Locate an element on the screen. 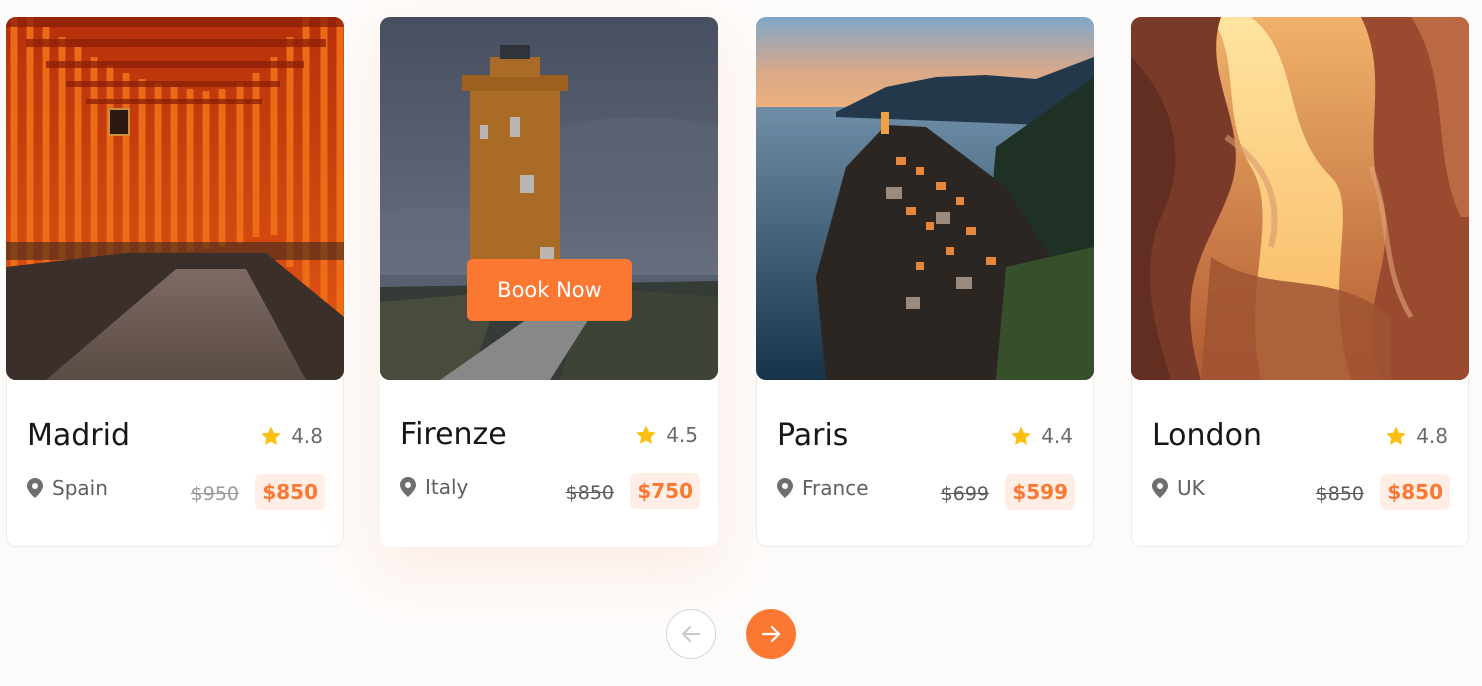 The height and width of the screenshot is (686, 1482). carousel-prev-button is located at coordinates (691, 634).